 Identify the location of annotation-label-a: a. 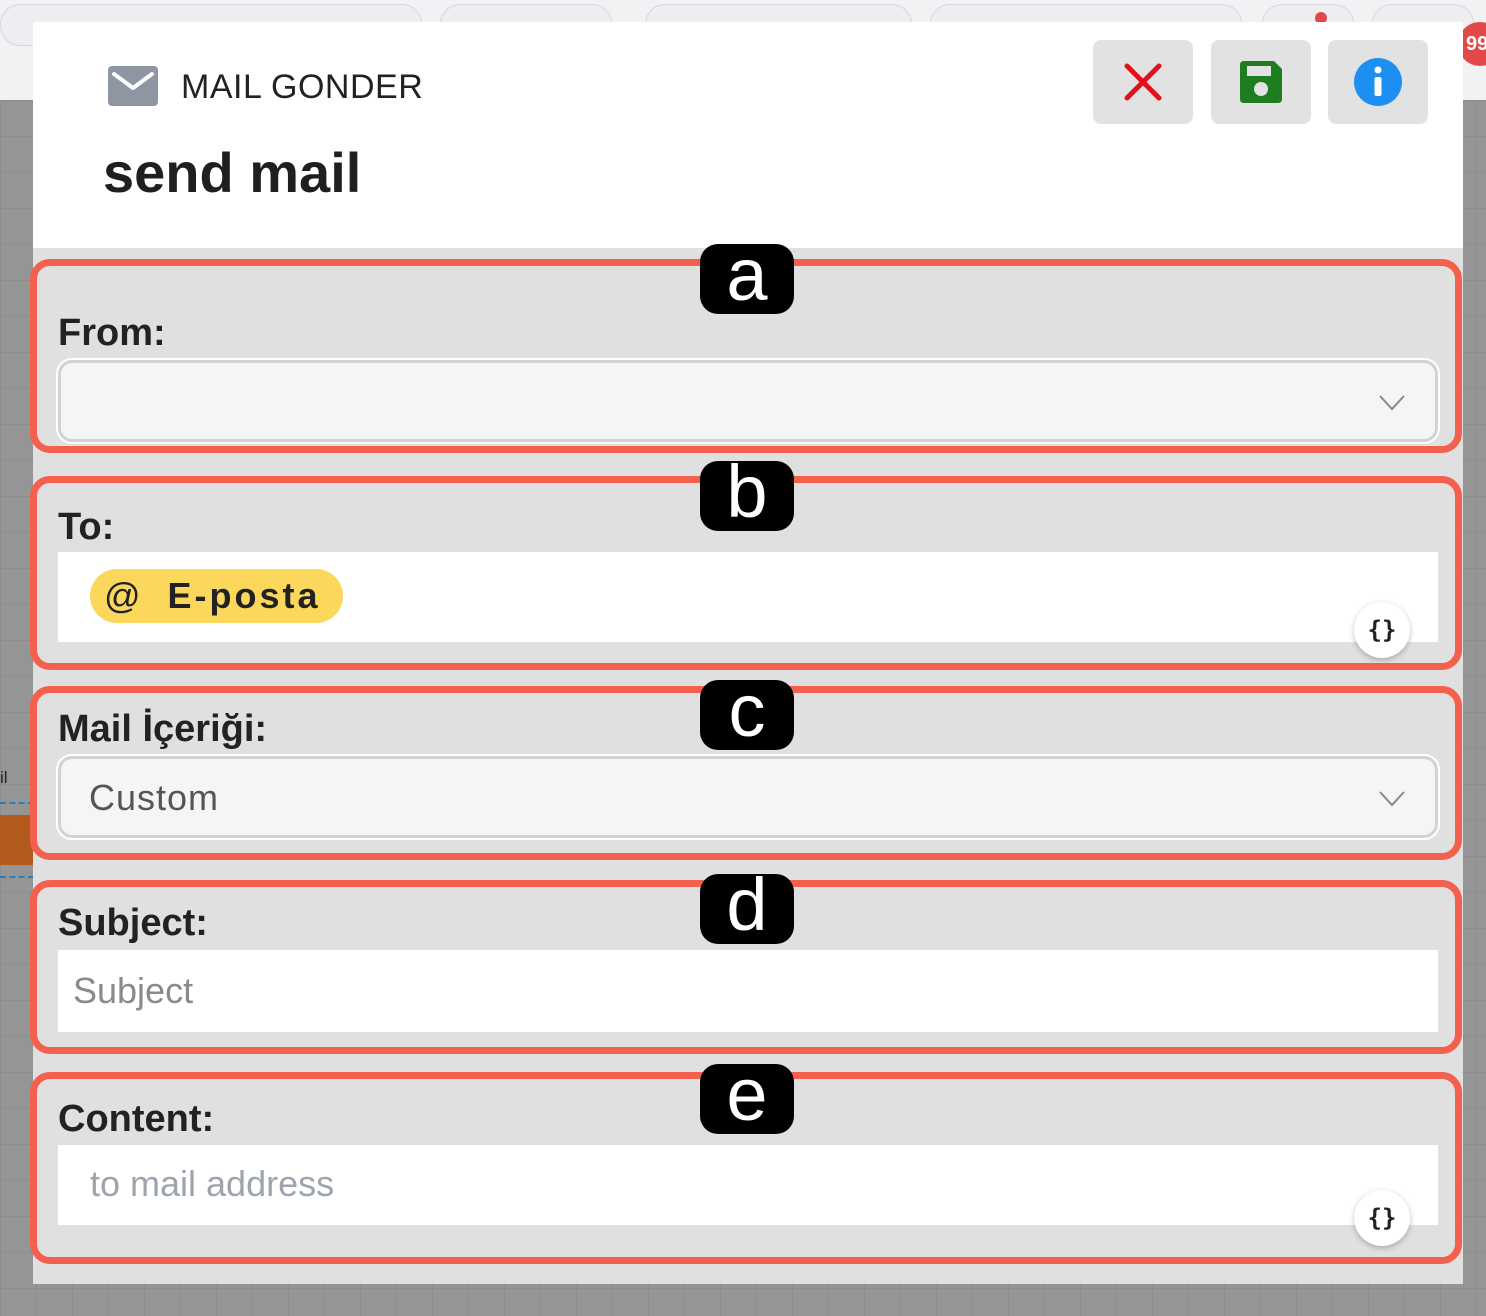
(747, 276).